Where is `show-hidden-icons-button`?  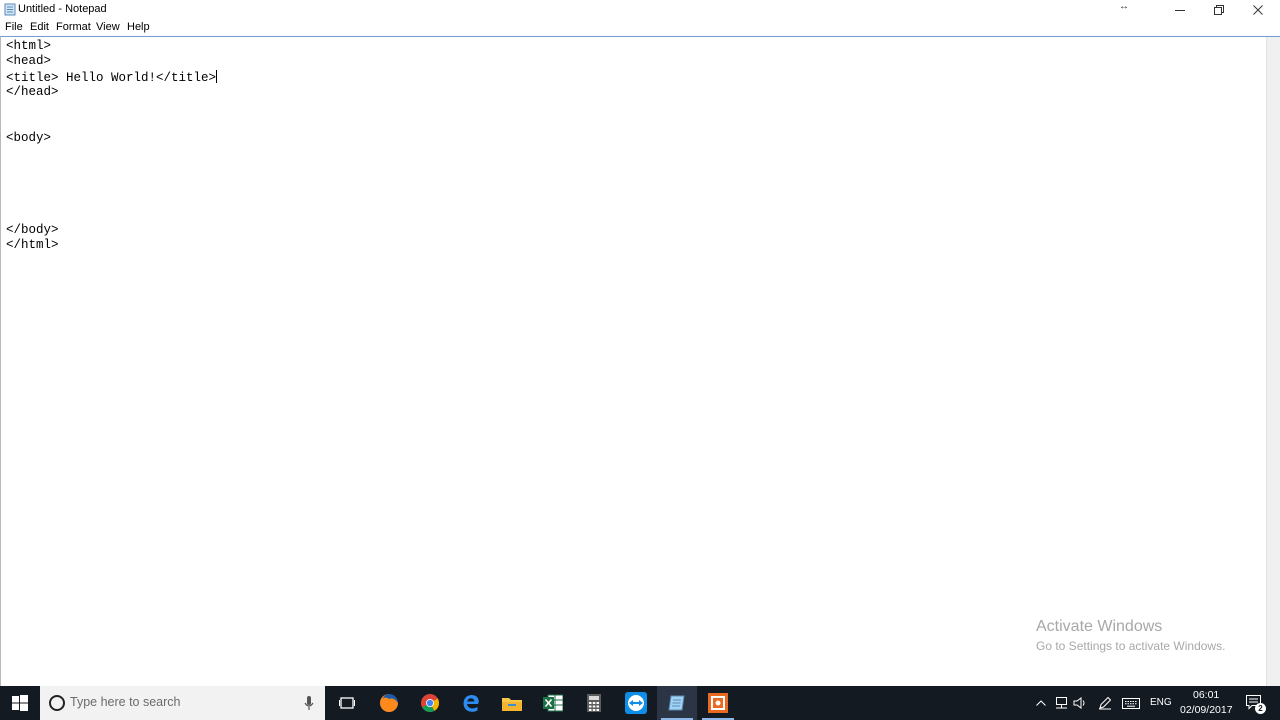 show-hidden-icons-button is located at coordinates (1041, 703).